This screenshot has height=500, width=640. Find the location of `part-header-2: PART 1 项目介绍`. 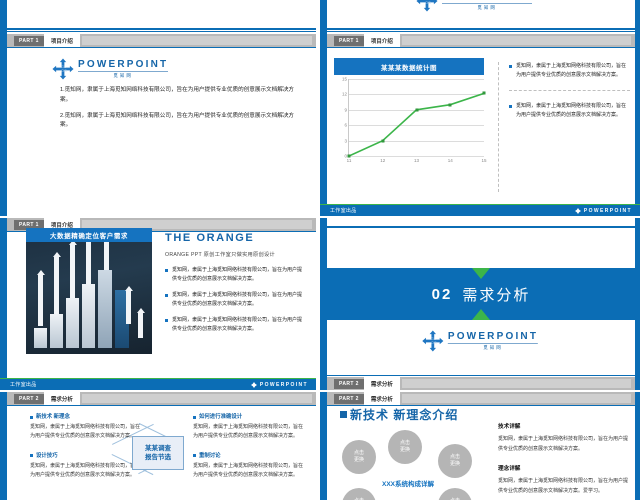

part-header-2: PART 1 项目介绍 is located at coordinates (481, 40).